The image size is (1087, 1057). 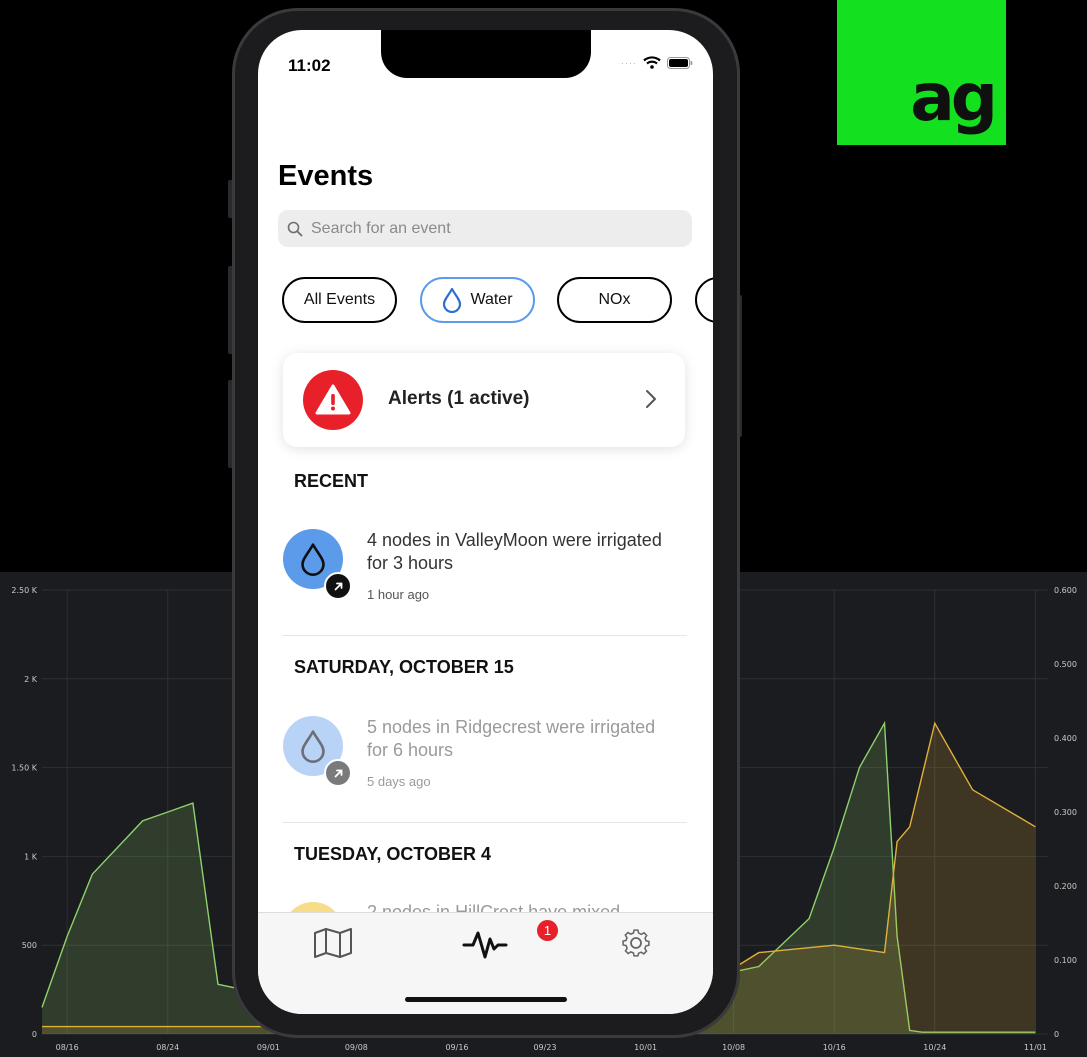 What do you see at coordinates (547, 930) in the screenshot?
I see `notification-badge: 1` at bounding box center [547, 930].